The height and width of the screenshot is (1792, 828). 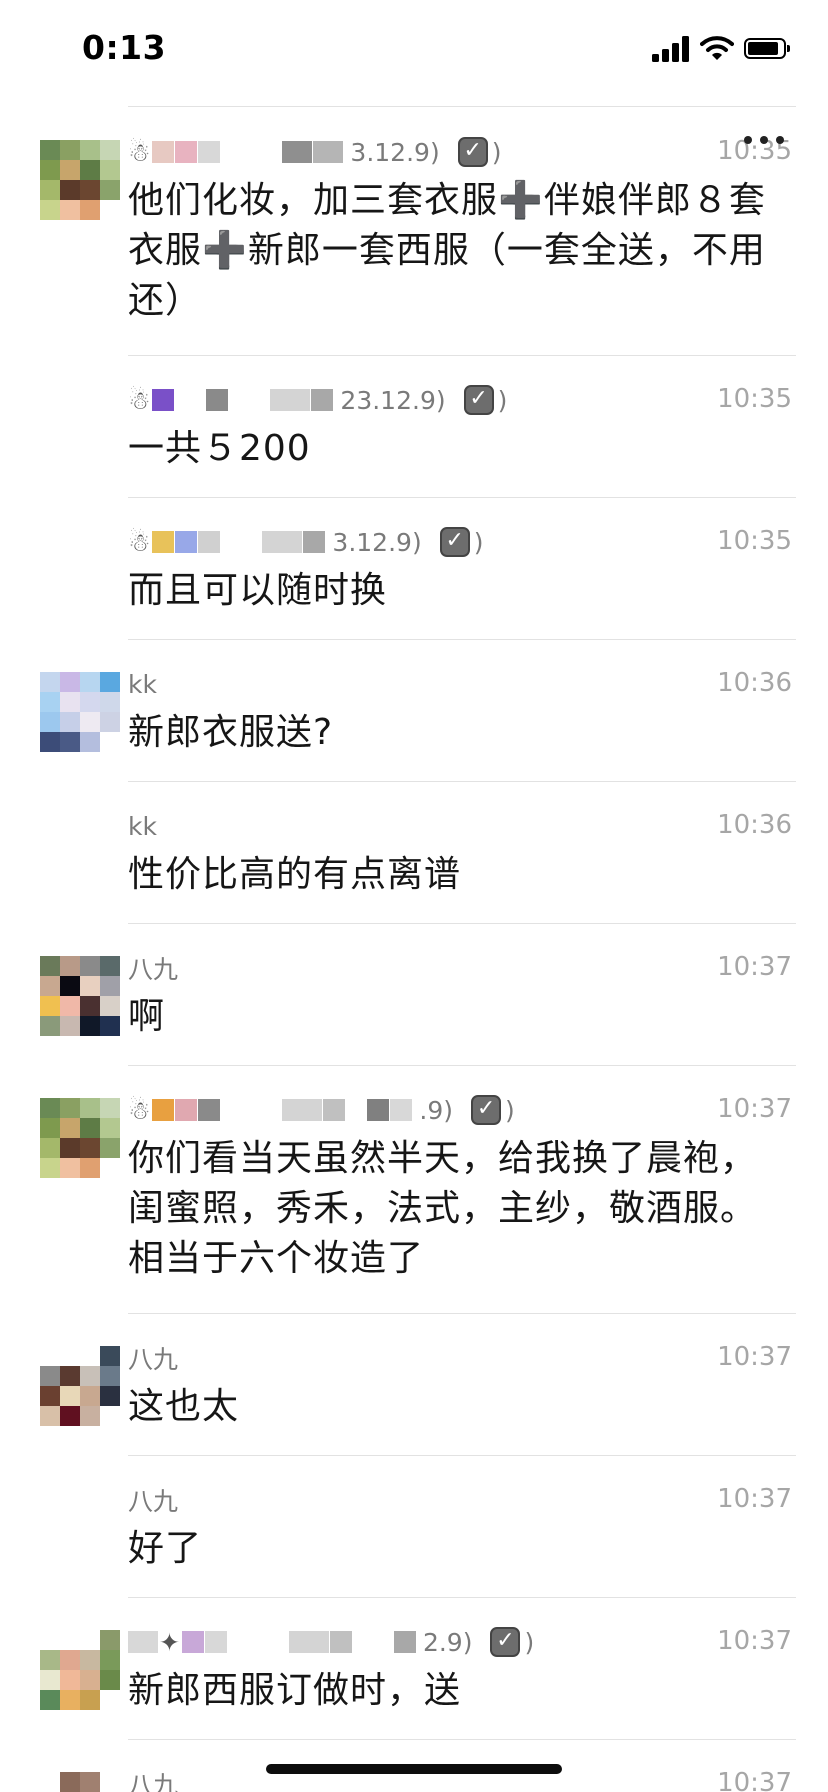 I want to click on home-indicator, so click(x=414, y=1769).